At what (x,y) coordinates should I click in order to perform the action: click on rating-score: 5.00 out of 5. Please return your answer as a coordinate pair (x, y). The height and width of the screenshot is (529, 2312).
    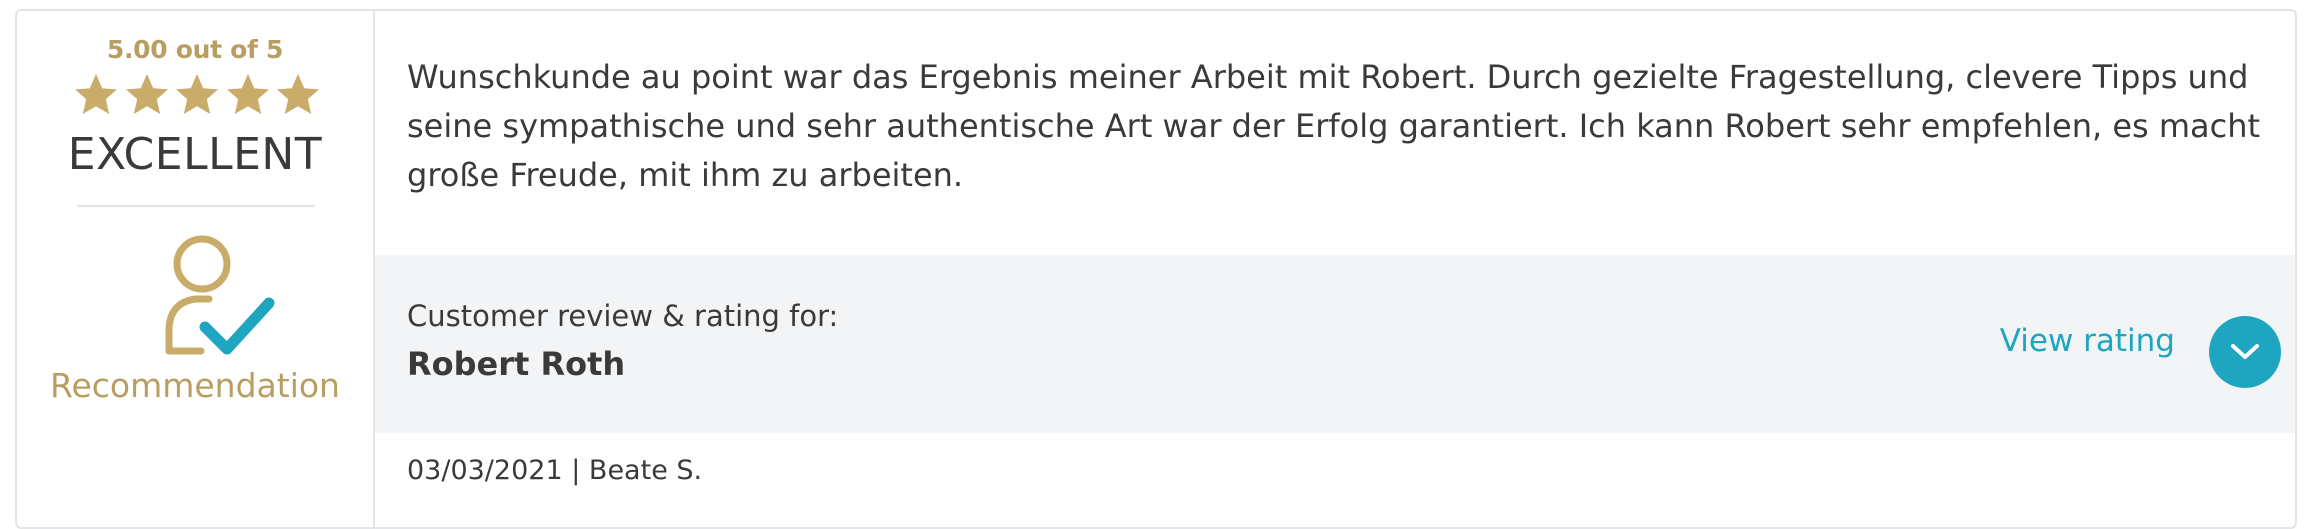
    Looking at the image, I should click on (195, 49).